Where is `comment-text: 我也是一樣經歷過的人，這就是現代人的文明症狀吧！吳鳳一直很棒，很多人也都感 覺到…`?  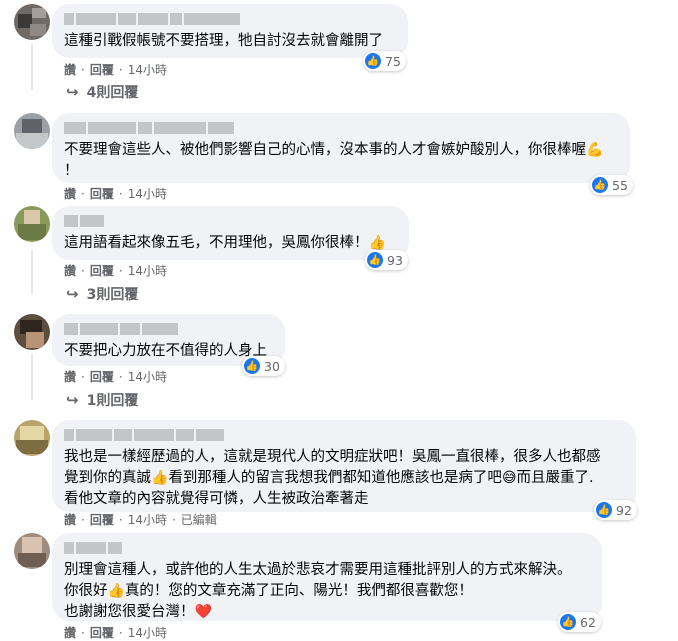 comment-text: 我也是一樣經歷過的人，這就是現代人的文明症狀吧！吳鳳一直很棒，很多人也都感 覺到… is located at coordinates (332, 478).